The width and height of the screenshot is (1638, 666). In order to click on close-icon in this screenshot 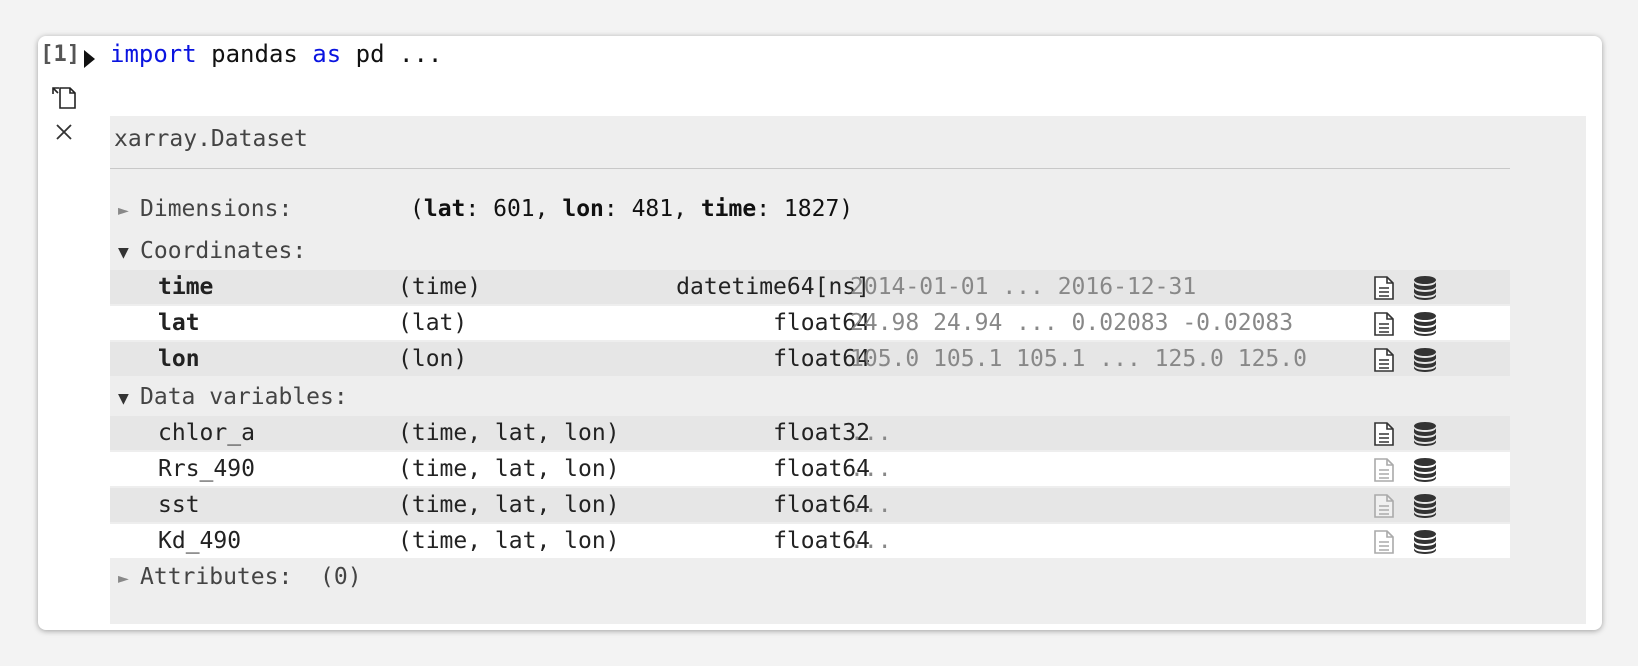, I will do `click(64, 132)`.